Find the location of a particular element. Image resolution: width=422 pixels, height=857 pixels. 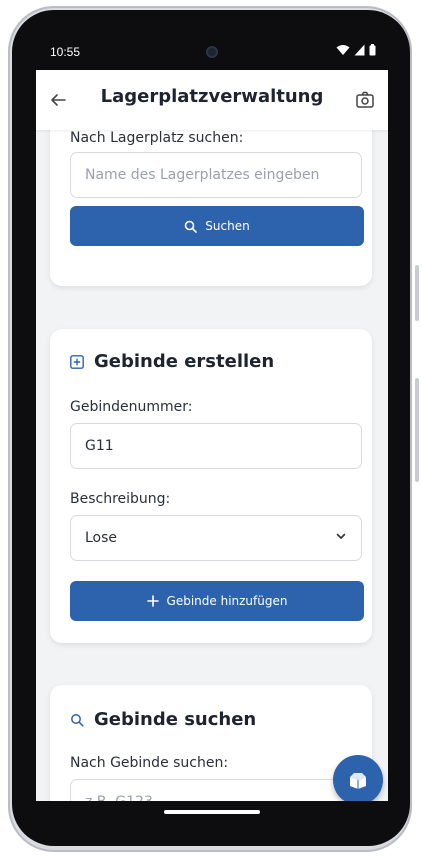

add-gebinde-button-label: Gebinde hinzufügen is located at coordinates (227, 601).